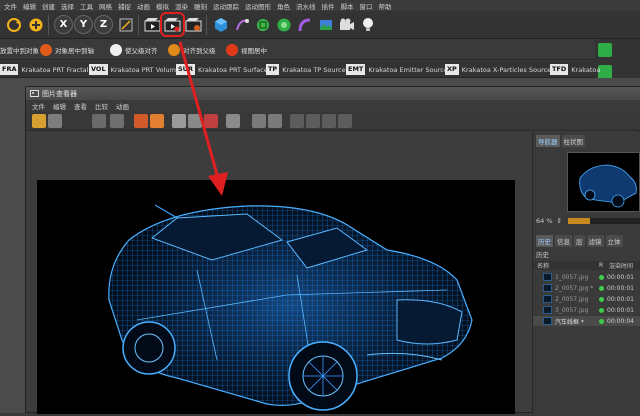 This screenshot has height=416, width=640. I want to click on object-to-axis-button: 对象居中到轴, so click(67, 49).